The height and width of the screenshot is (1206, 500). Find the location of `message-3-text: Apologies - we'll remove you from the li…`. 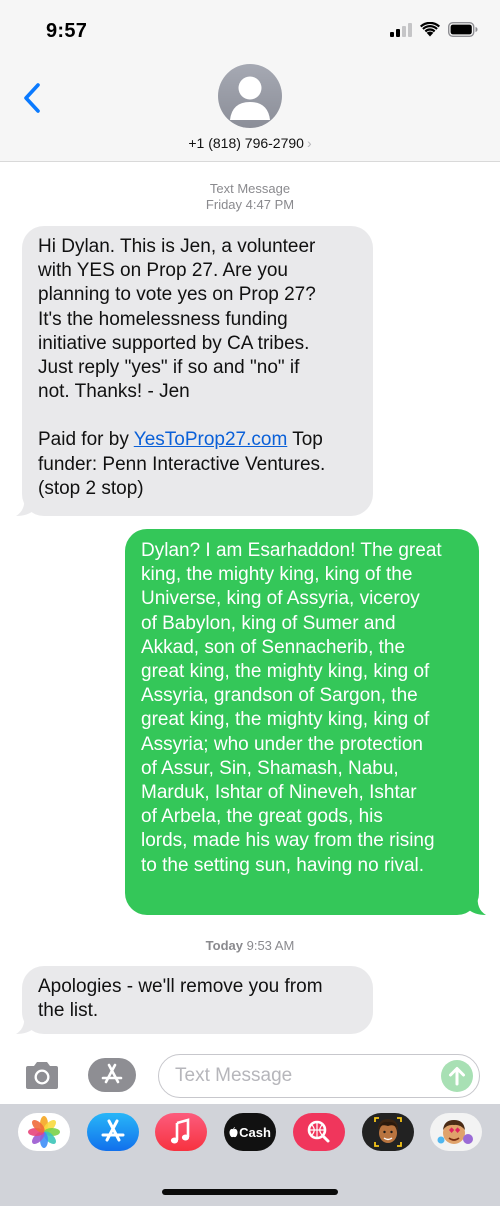

message-3-text: Apologies - we'll remove you from the li… is located at coordinates (180, 999).